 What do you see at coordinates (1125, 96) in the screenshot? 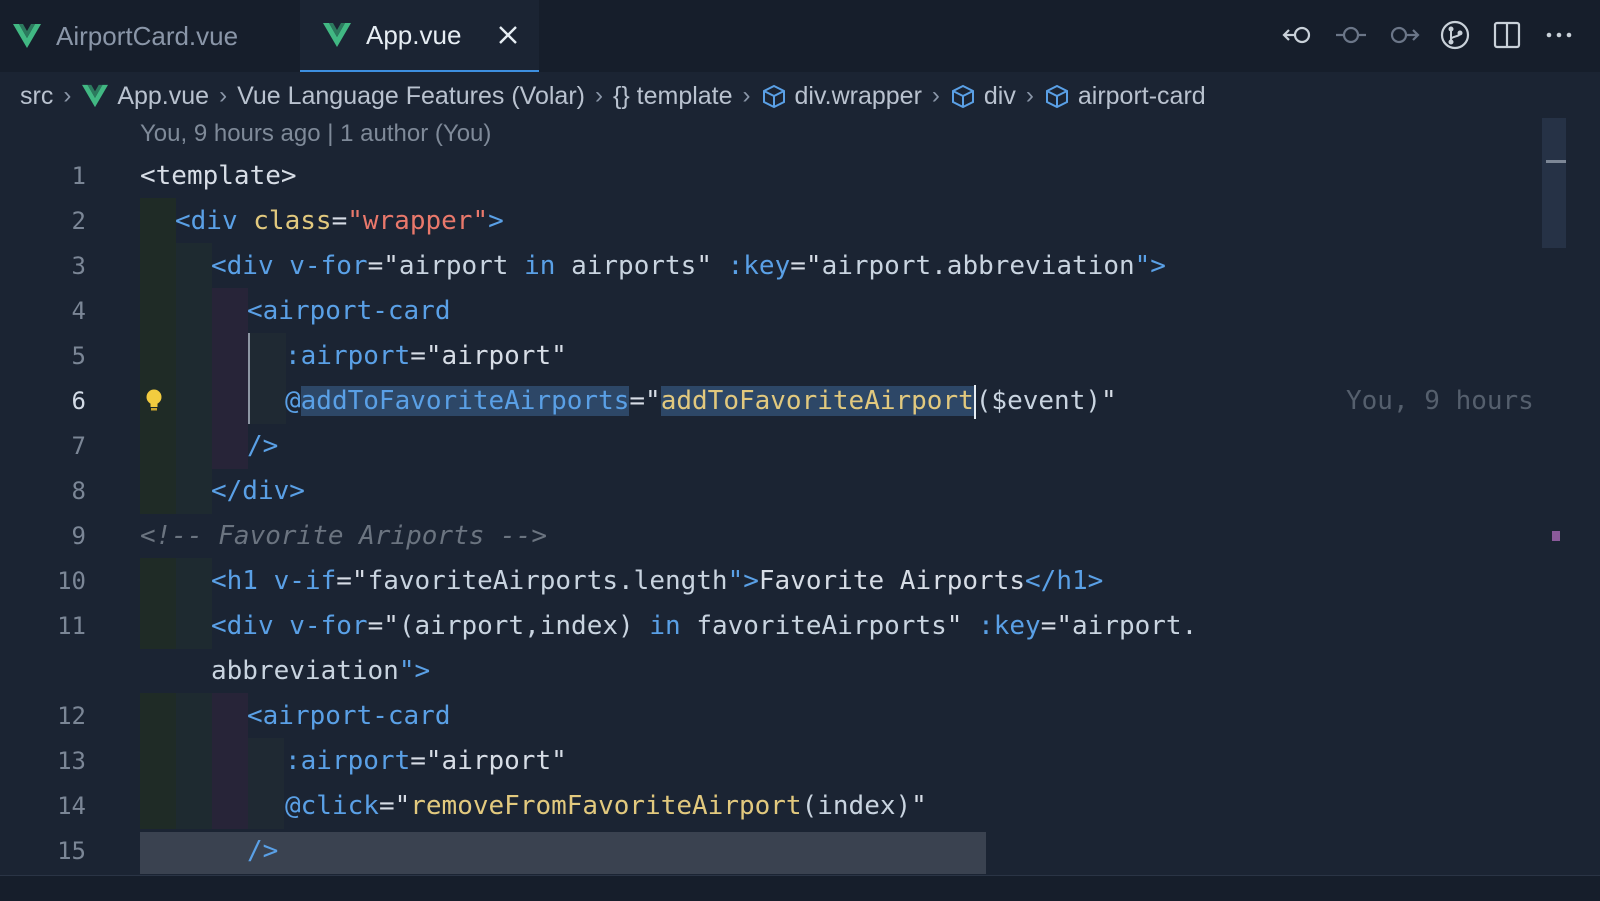
I see `breadcrumb-item-airport-card: airport-card` at bounding box center [1125, 96].